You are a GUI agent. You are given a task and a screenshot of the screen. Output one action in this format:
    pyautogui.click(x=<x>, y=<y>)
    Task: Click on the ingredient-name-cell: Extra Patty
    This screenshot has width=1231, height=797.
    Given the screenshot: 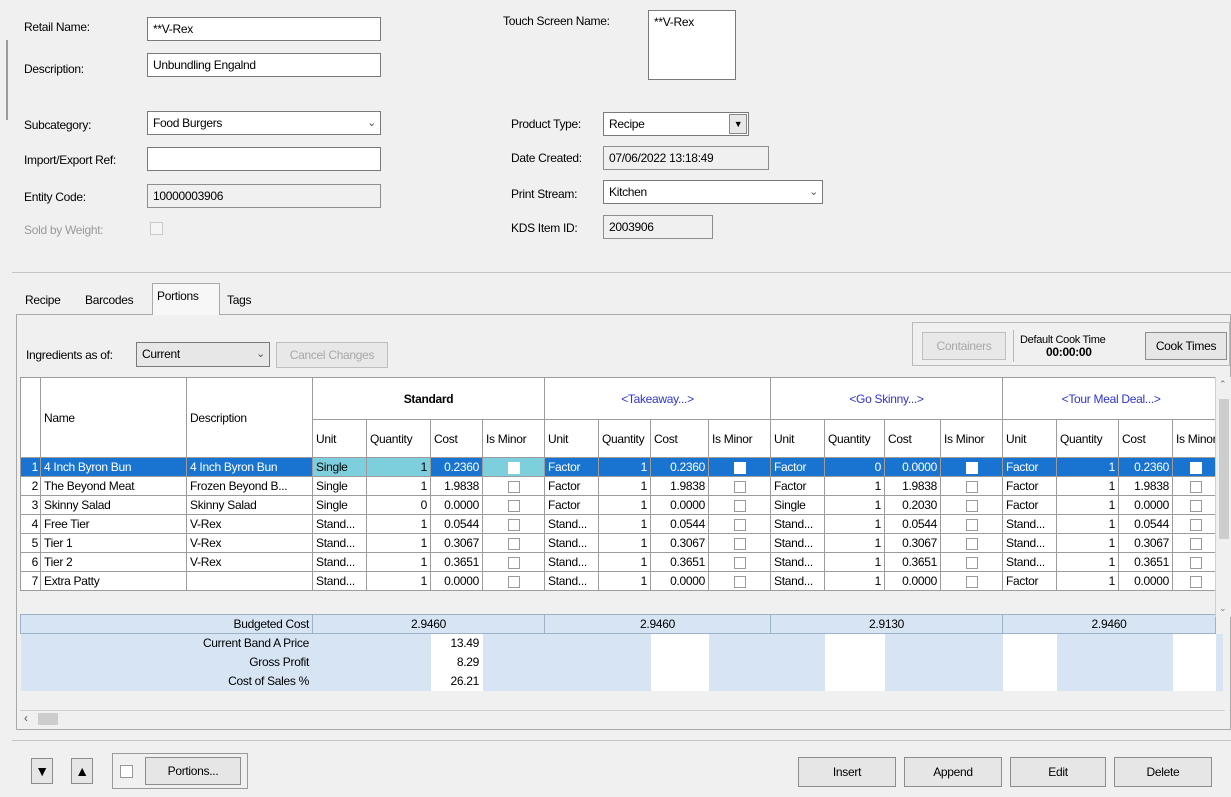 What is the action you would take?
    pyautogui.click(x=113, y=581)
    